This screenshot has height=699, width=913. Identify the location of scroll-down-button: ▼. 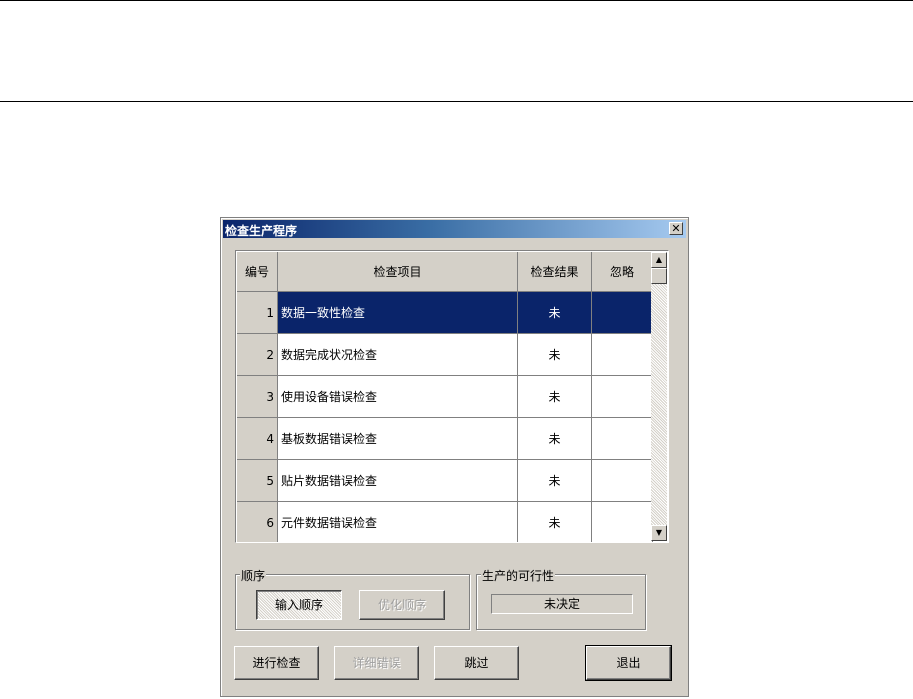
(659, 533).